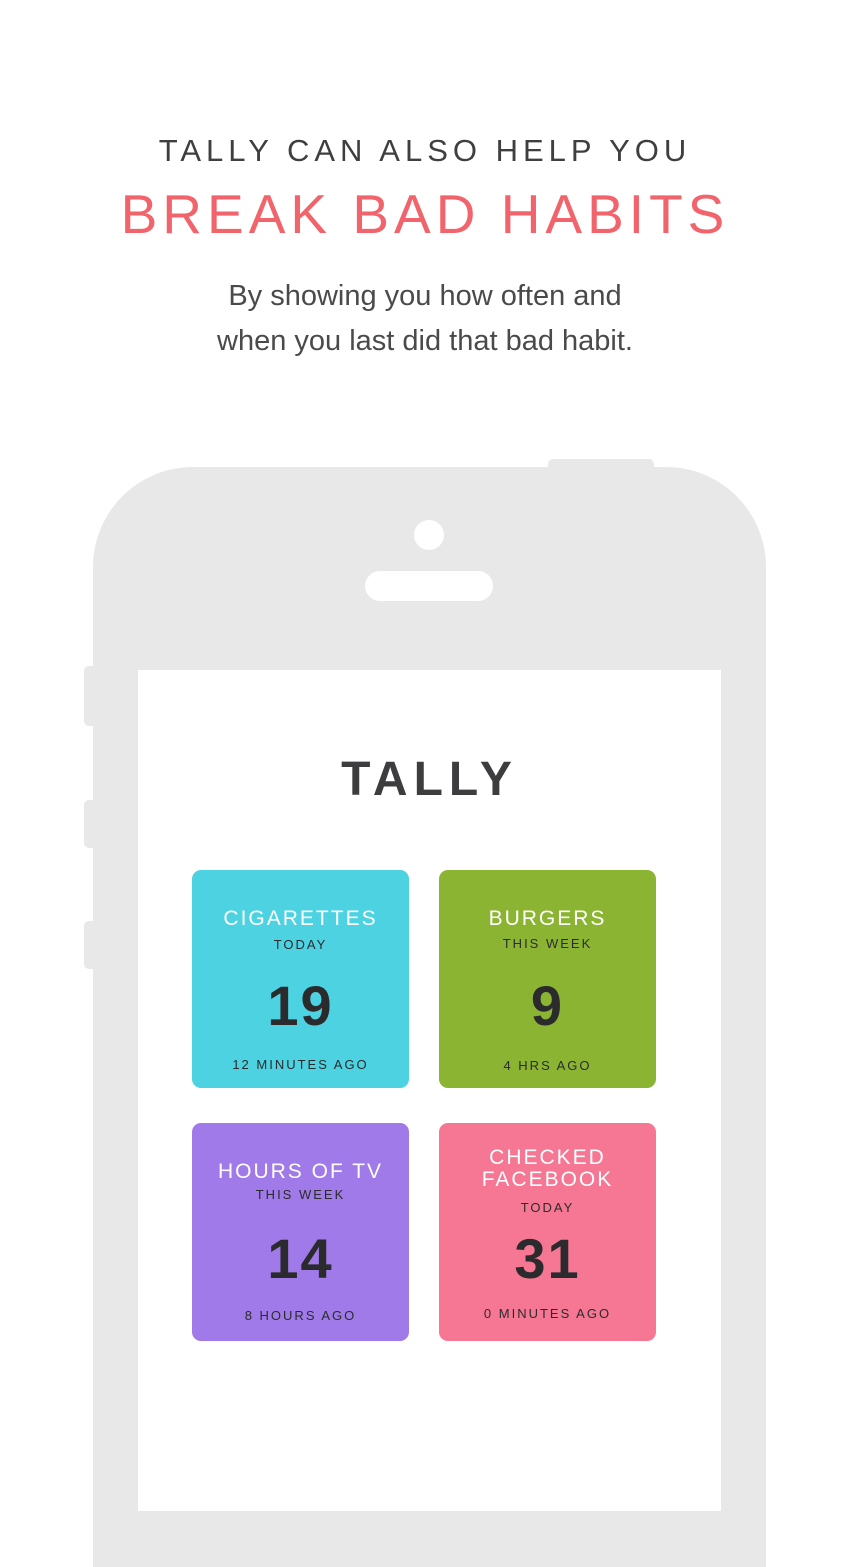 The image size is (850, 1567). What do you see at coordinates (425, 214) in the screenshot?
I see `promo-subheadline: BREAK BAD HABITS` at bounding box center [425, 214].